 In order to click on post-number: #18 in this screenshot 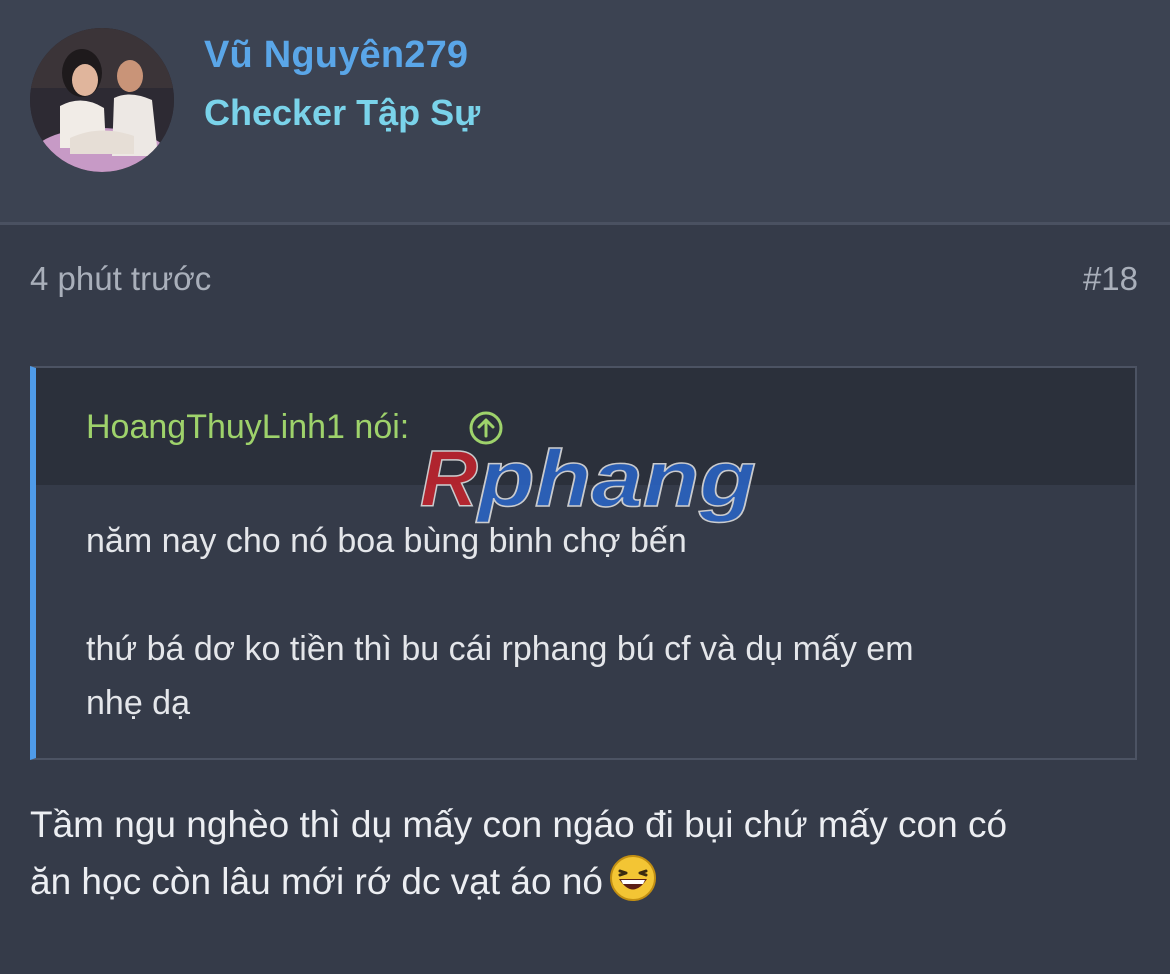, I will do `click(1110, 279)`.